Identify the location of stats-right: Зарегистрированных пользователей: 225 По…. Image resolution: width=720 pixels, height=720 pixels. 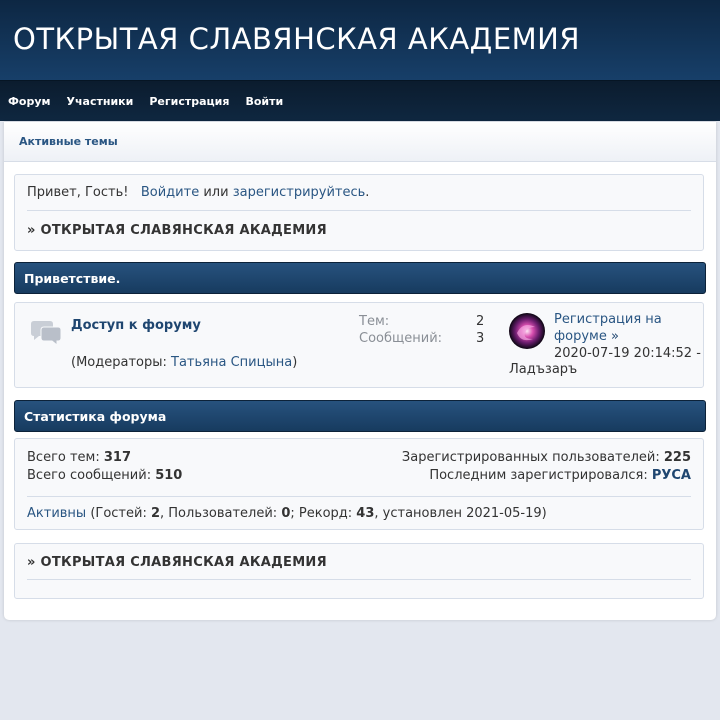
(546, 467).